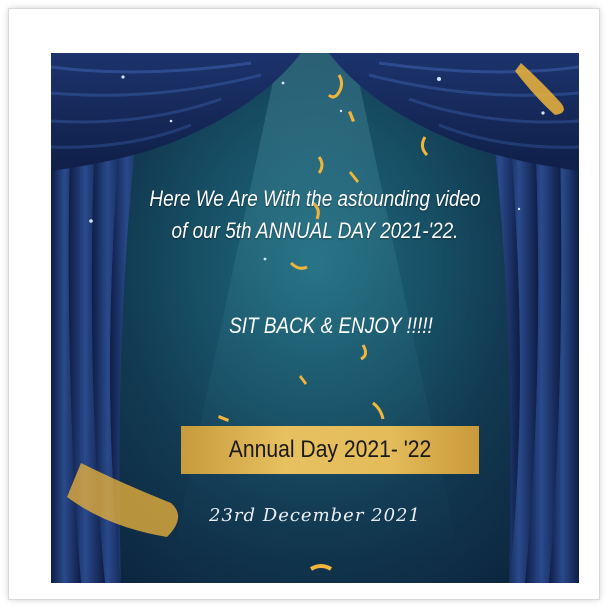 This screenshot has height=608, width=608. What do you see at coordinates (315, 515) in the screenshot?
I see `event-date: 23rd December 2021` at bounding box center [315, 515].